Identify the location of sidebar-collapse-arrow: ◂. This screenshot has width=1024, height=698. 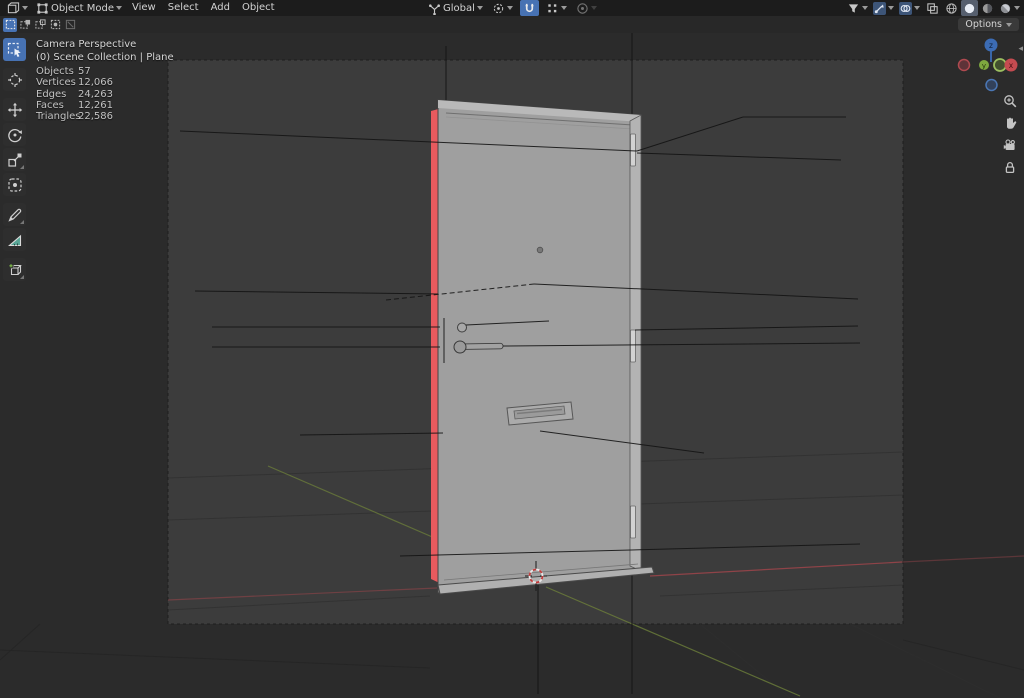
(1020, 49).